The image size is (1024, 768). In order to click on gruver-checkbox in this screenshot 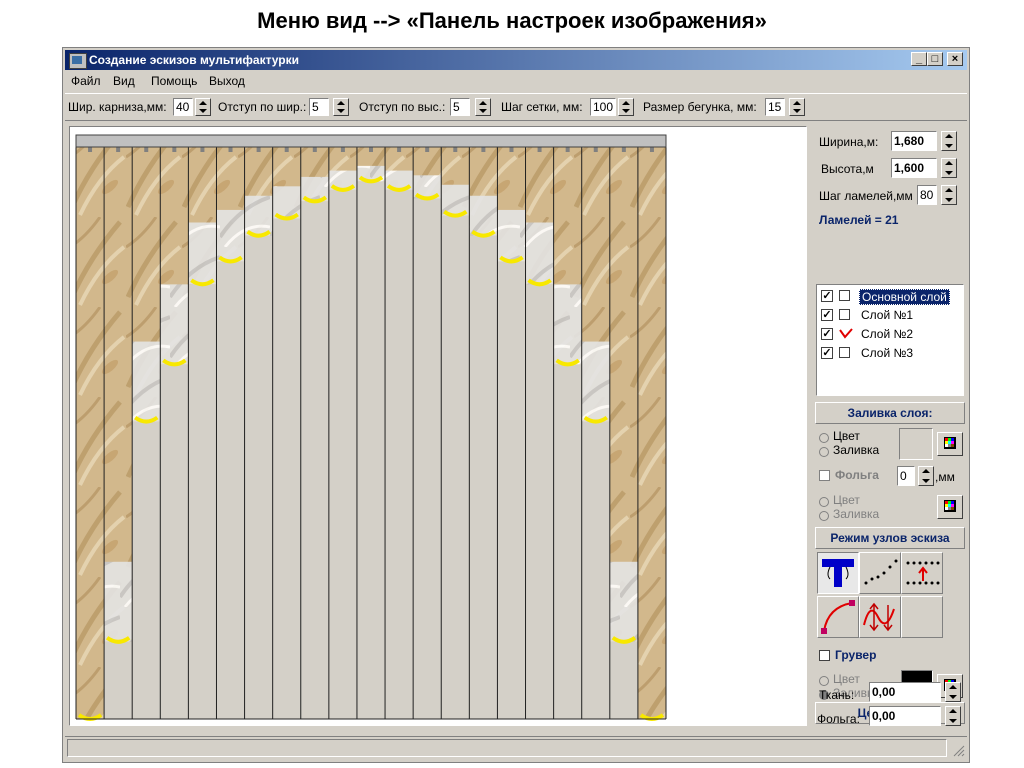, I will do `click(824, 655)`.